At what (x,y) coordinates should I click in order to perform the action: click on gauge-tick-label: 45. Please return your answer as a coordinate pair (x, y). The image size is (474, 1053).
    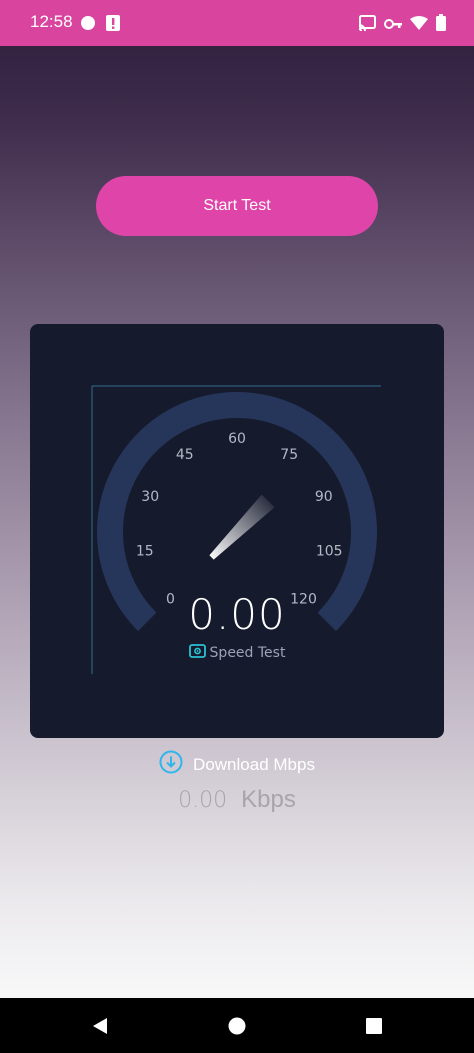
    Looking at the image, I should click on (185, 455).